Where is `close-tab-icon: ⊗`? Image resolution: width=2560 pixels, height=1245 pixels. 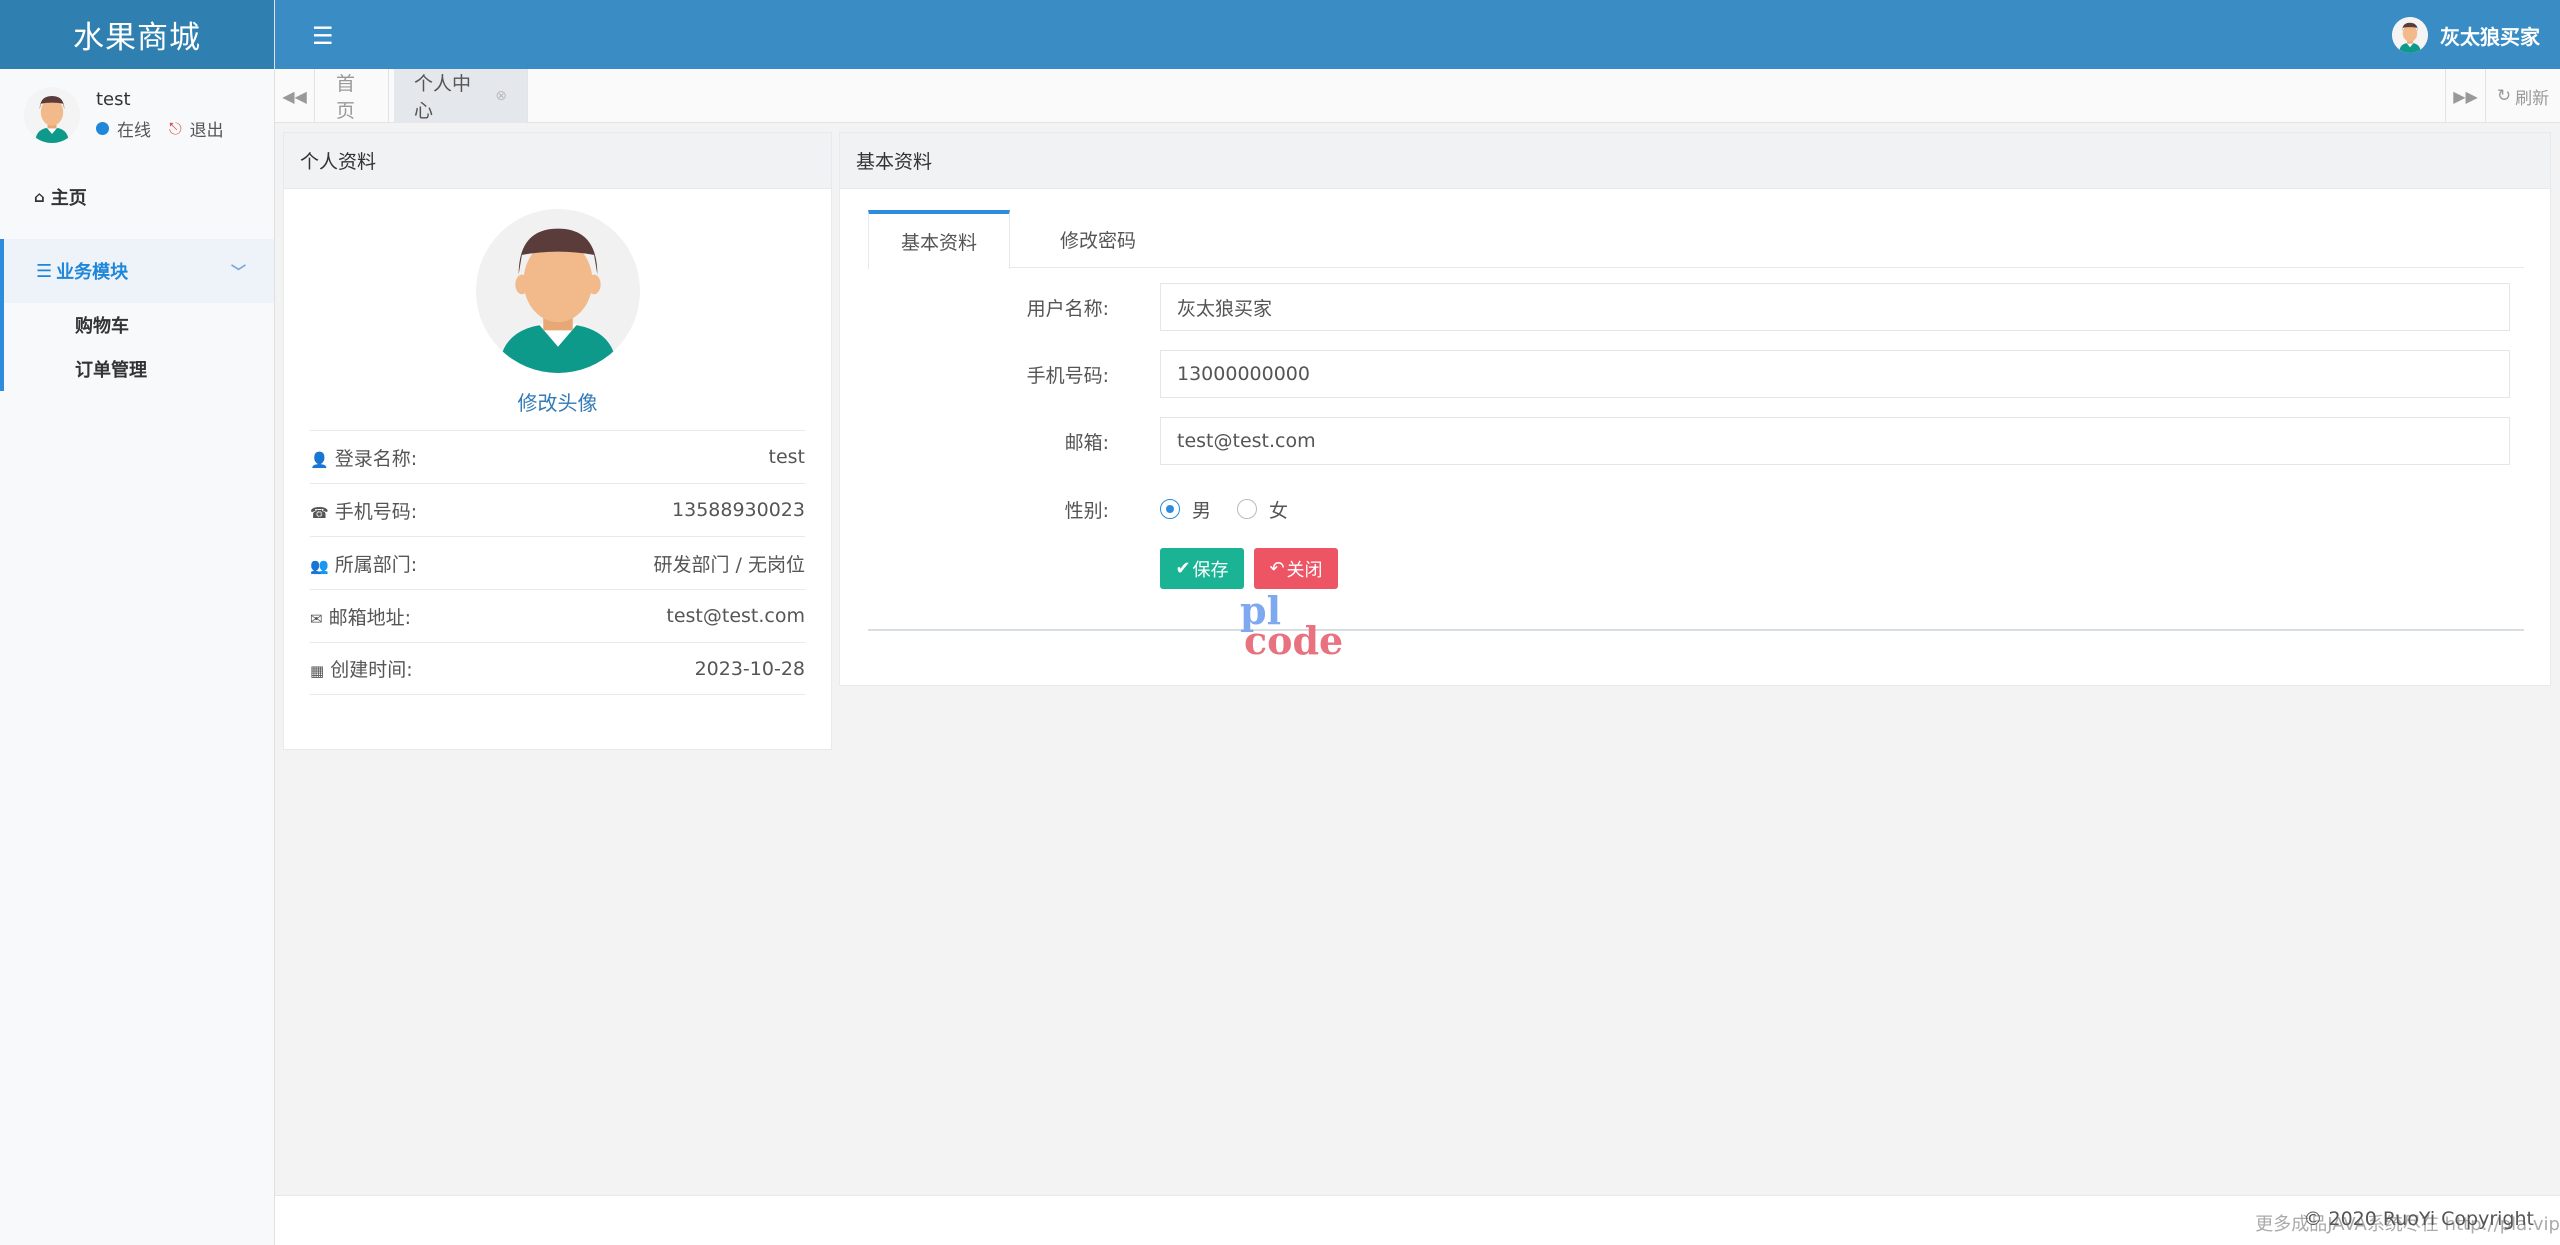
close-tab-icon: ⊗ is located at coordinates (501, 96).